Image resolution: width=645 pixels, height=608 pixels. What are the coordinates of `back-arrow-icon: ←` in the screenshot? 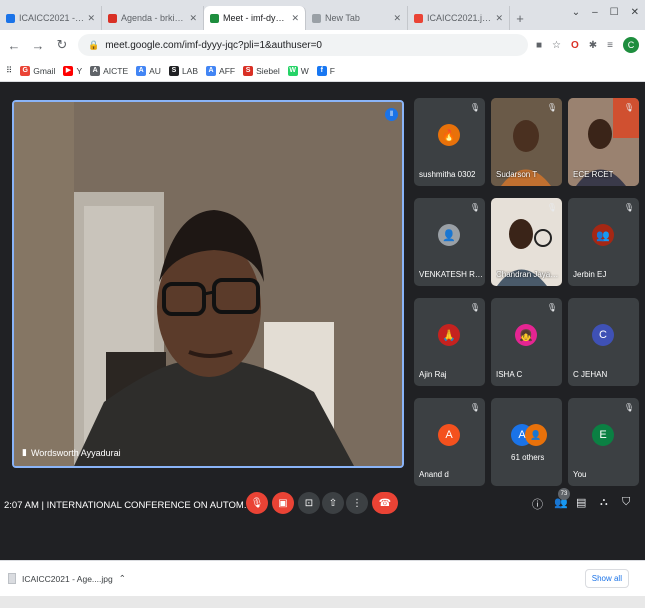 It's located at (14, 45).